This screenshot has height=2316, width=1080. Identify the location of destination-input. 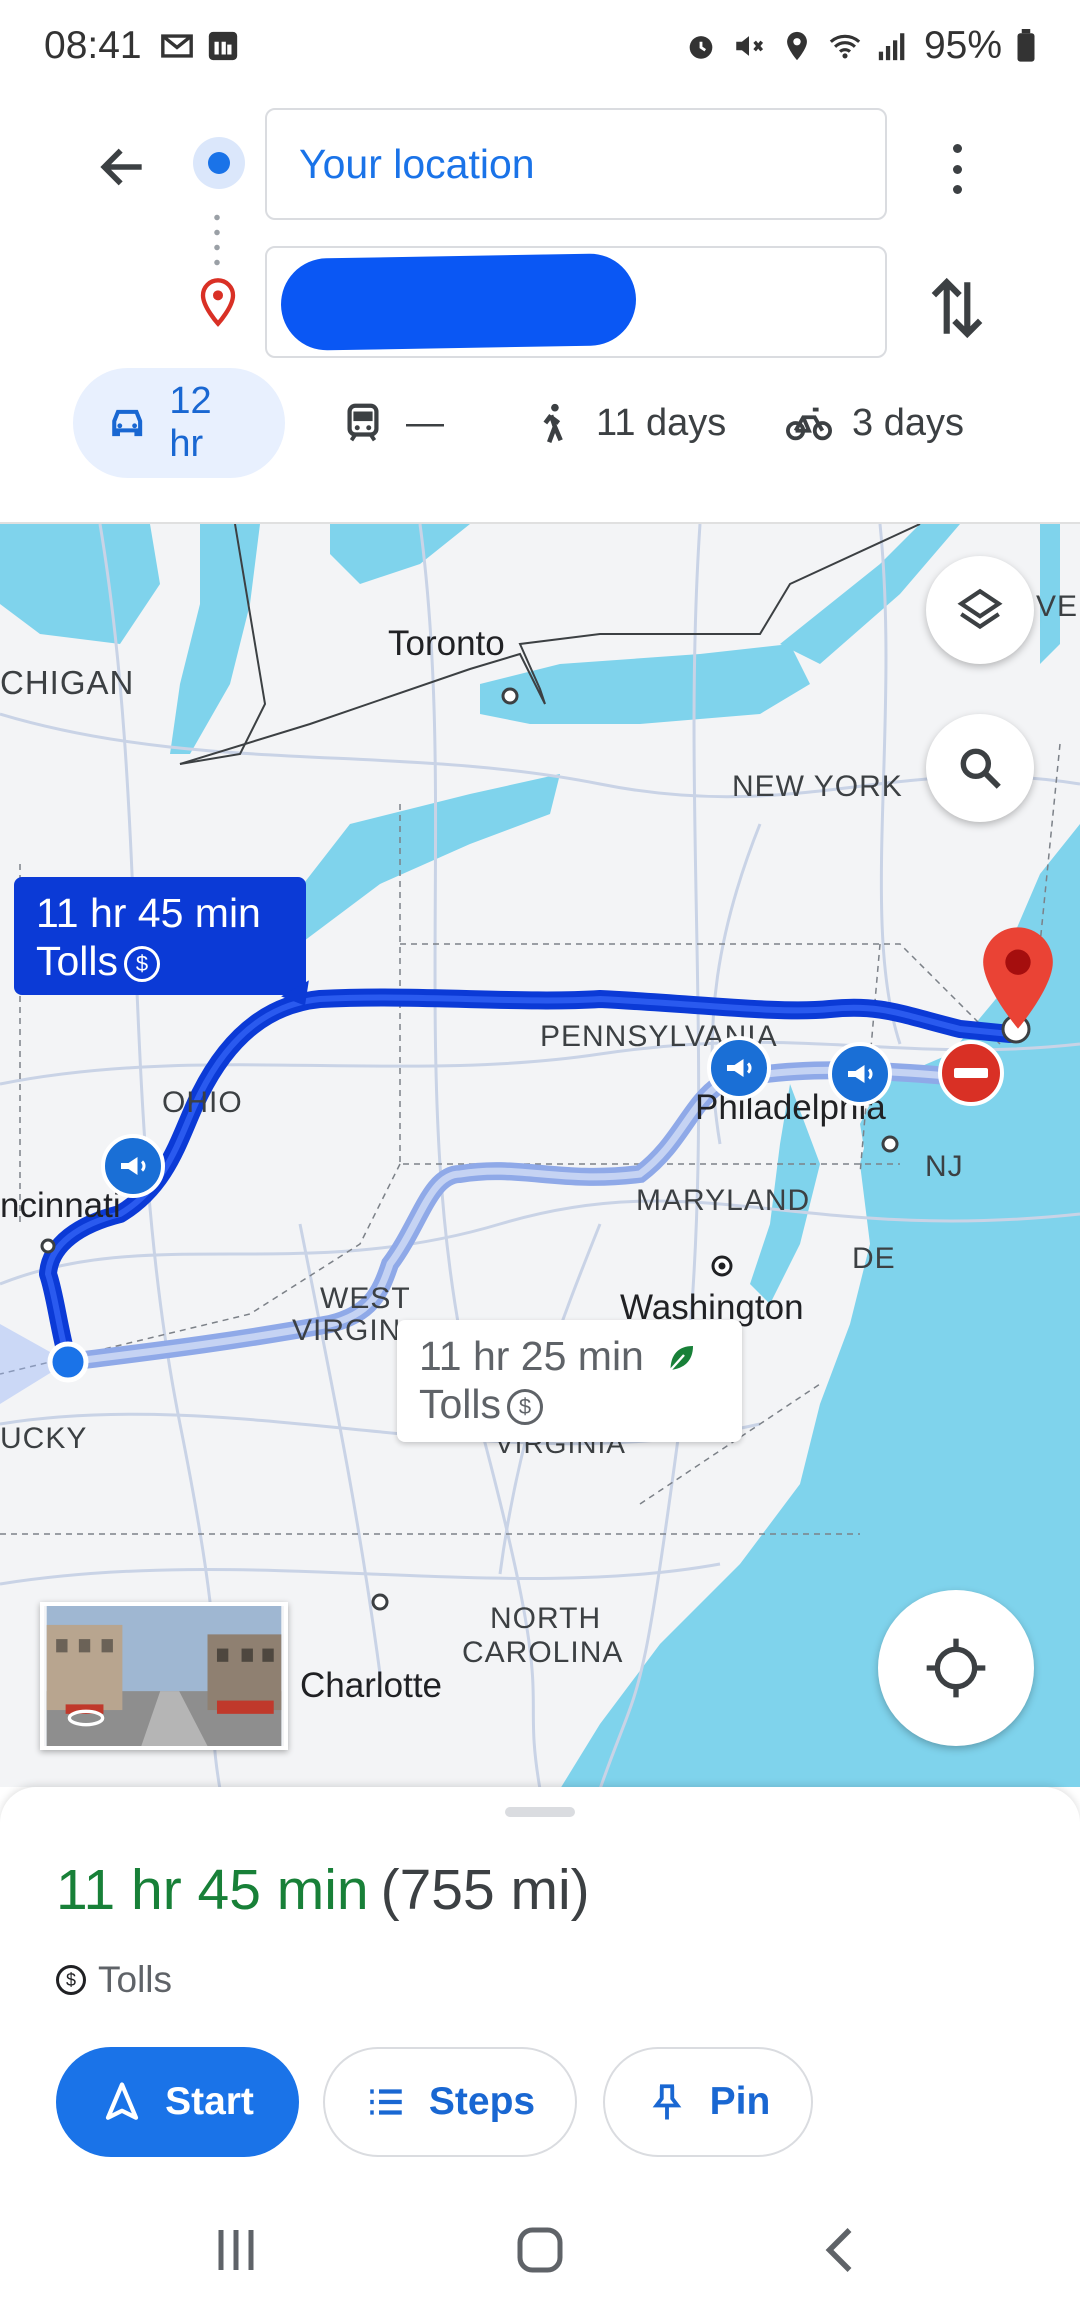
(576, 302).